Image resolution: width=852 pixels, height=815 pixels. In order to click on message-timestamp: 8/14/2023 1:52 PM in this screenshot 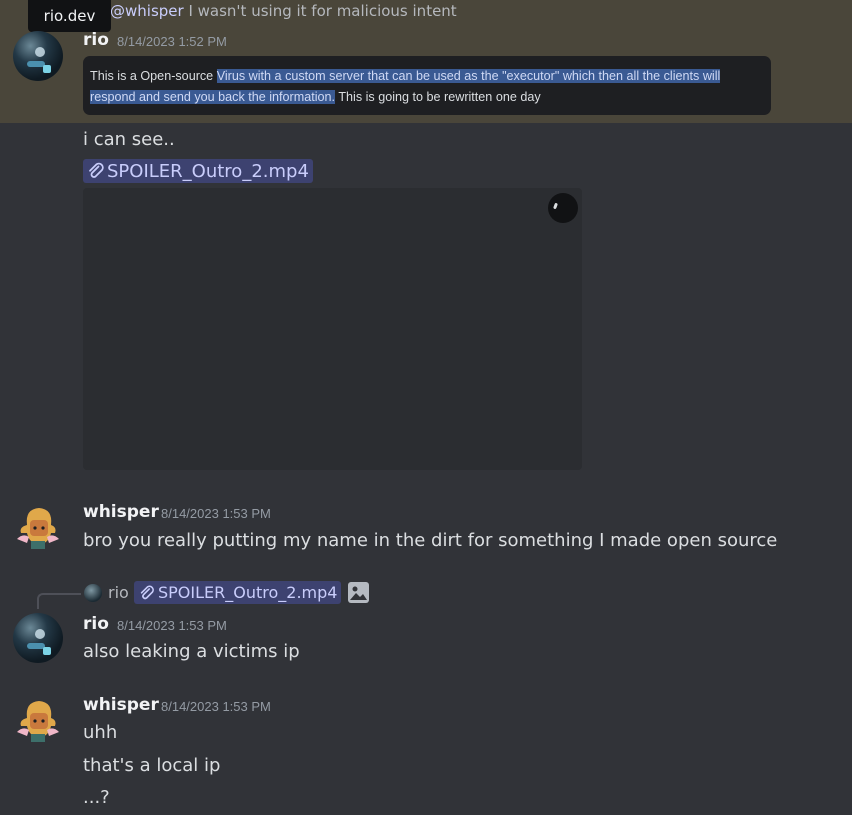, I will do `click(172, 41)`.